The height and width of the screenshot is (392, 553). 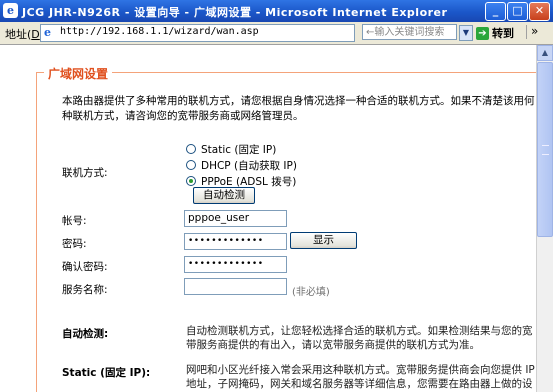 I want to click on go-button: ➔ 转到, so click(x=499, y=32).